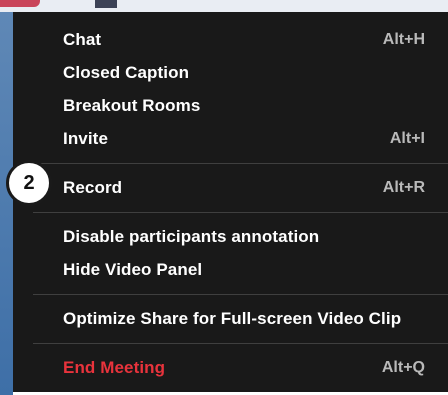 The height and width of the screenshot is (395, 448). What do you see at coordinates (224, 6) in the screenshot?
I see `background-window-strip` at bounding box center [224, 6].